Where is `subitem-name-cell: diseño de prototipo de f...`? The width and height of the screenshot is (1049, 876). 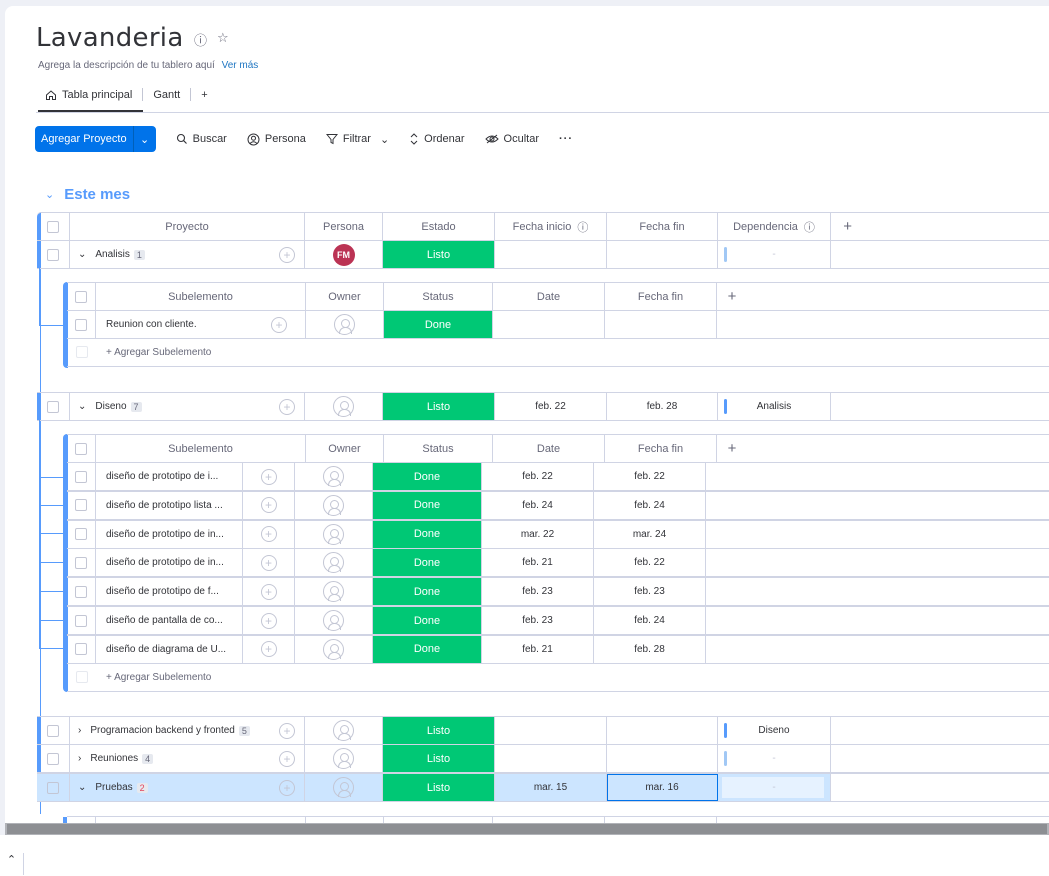 subitem-name-cell: diseño de prototipo de f... is located at coordinates (169, 592).